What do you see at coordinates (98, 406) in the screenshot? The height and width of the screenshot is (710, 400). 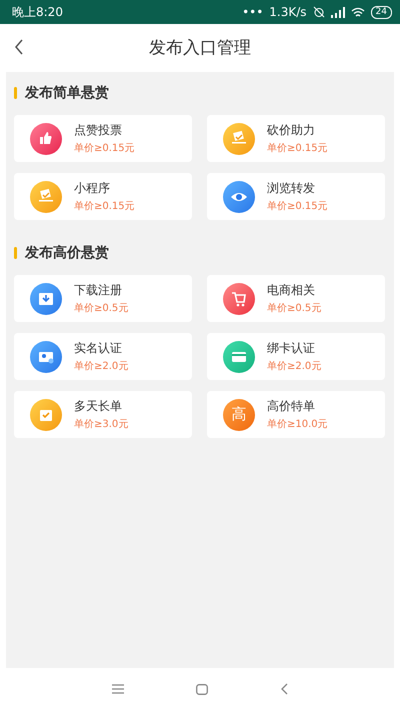 I see `entry-name: 多天长单` at bounding box center [98, 406].